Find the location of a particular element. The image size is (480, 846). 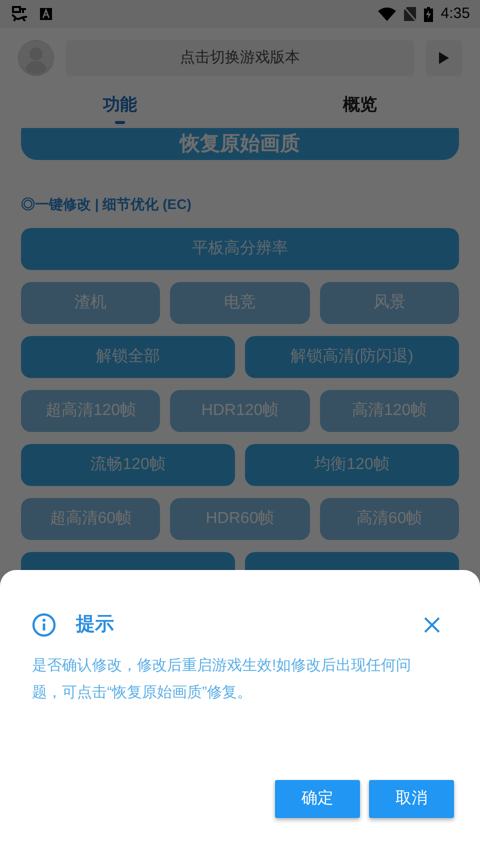

no-sim-icon is located at coordinates (410, 14).